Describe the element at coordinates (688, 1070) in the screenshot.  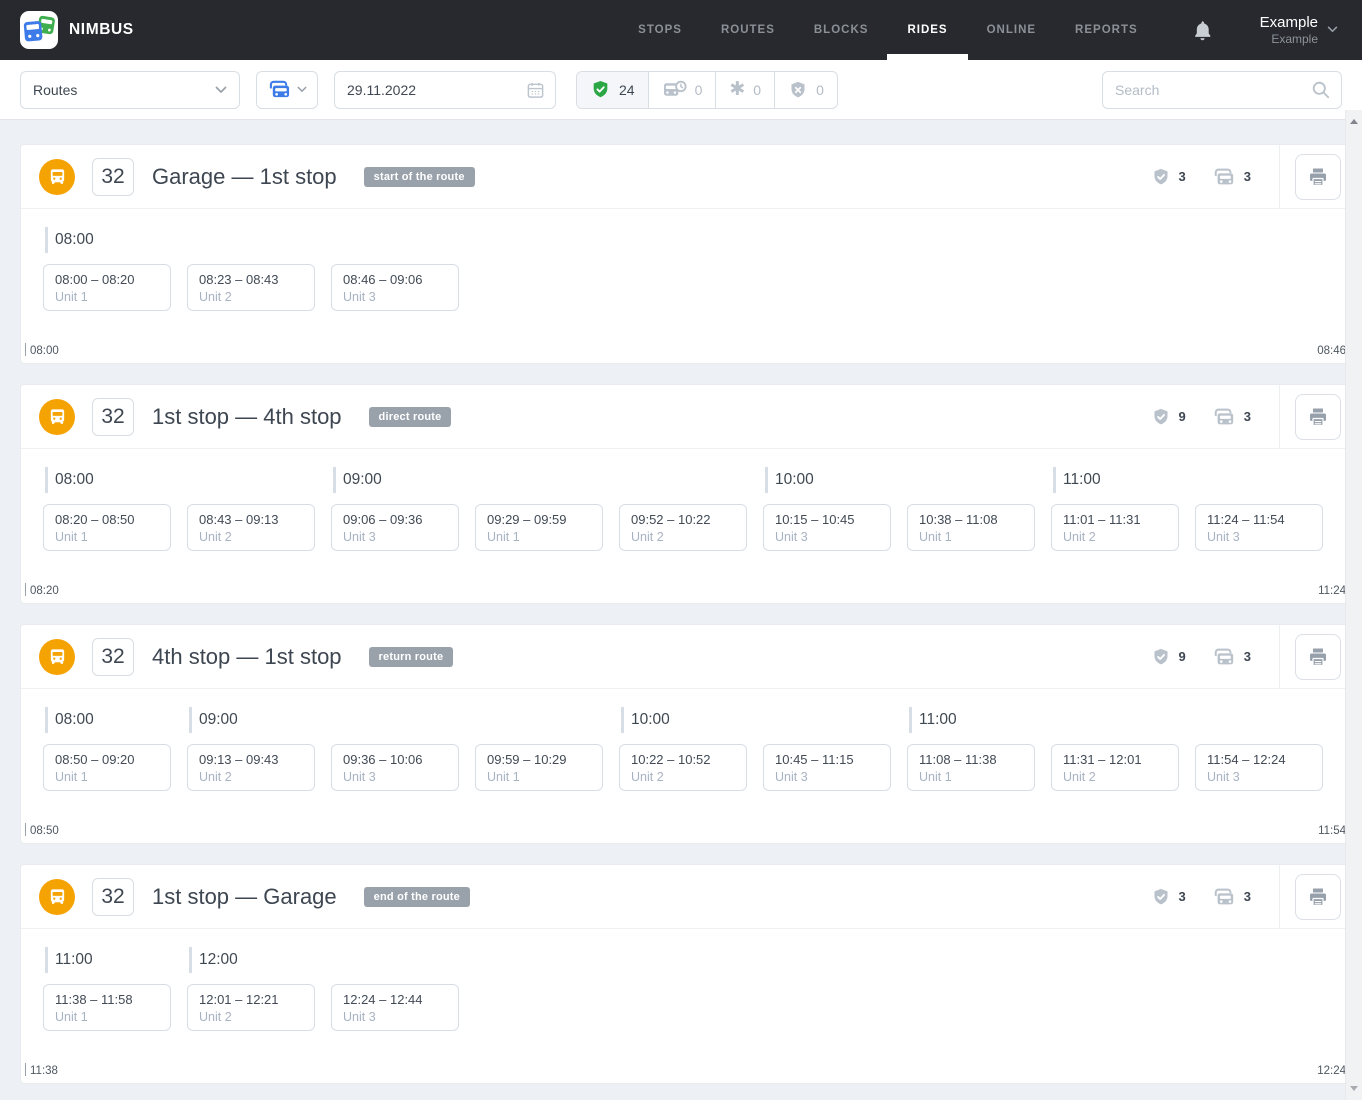
I see `section-time-range: 11:38 12:24` at that location.